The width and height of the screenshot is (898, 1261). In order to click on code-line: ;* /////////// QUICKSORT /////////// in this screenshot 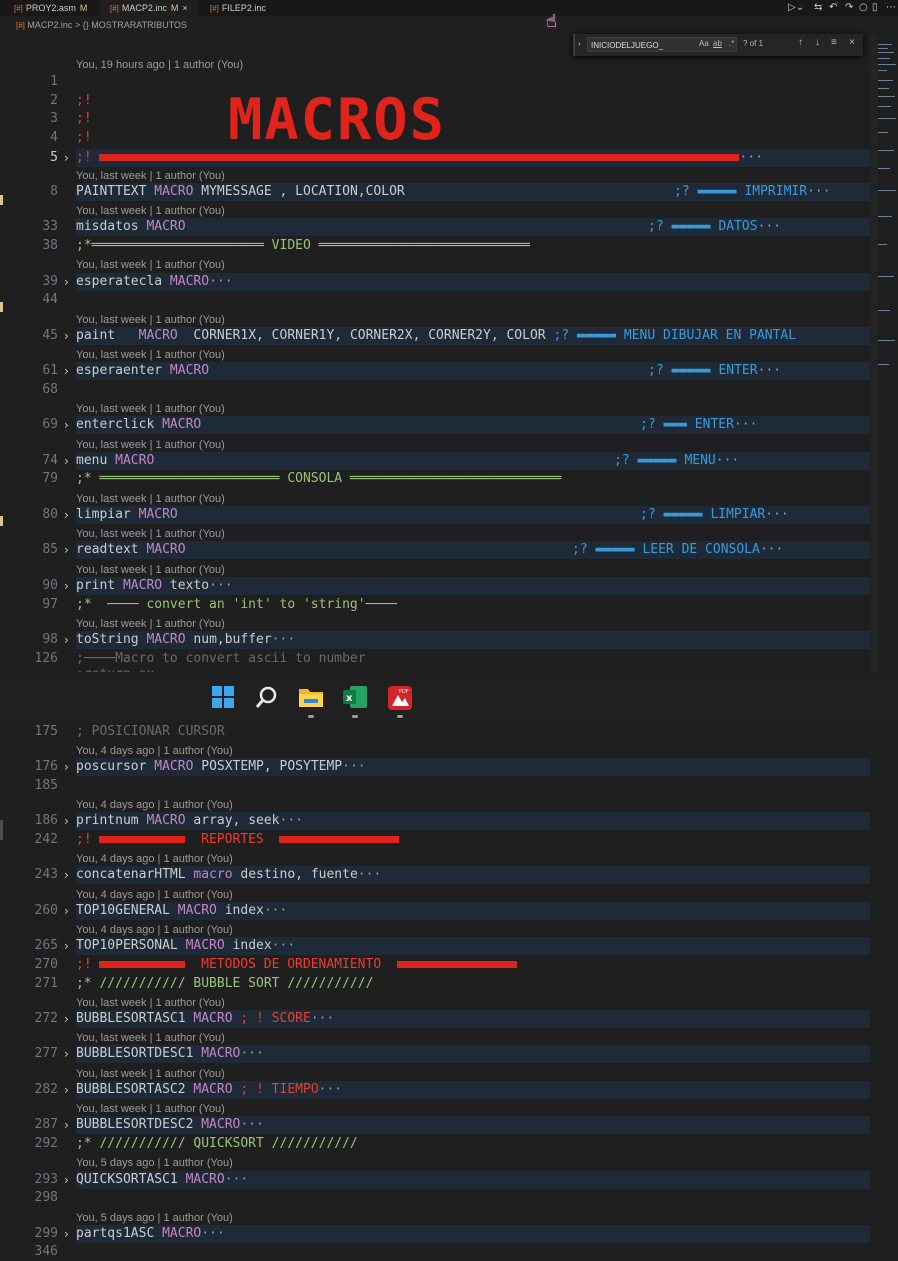, I will do `click(217, 1144)`.